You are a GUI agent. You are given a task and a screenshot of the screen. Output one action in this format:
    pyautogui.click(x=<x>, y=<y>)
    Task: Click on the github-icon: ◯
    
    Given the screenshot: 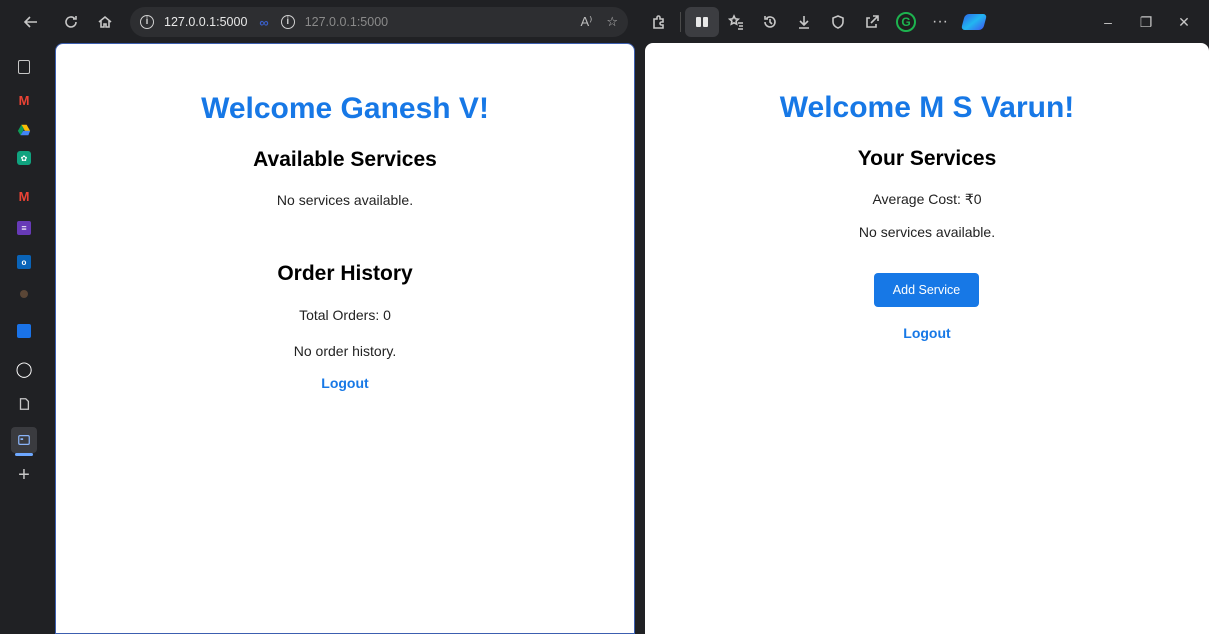 What is the action you would take?
    pyautogui.click(x=24, y=369)
    